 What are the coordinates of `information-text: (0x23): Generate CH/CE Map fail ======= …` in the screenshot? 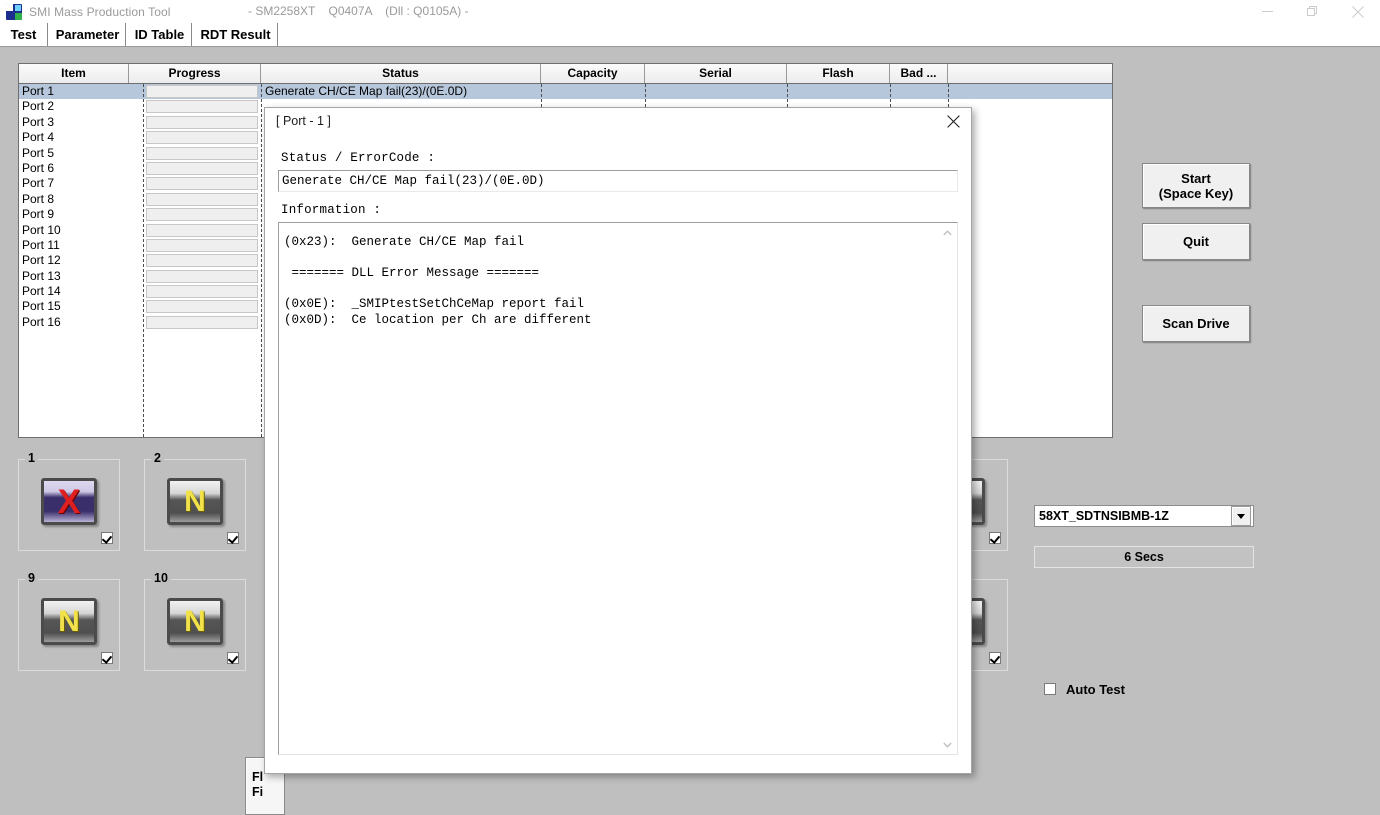 It's located at (438, 281).